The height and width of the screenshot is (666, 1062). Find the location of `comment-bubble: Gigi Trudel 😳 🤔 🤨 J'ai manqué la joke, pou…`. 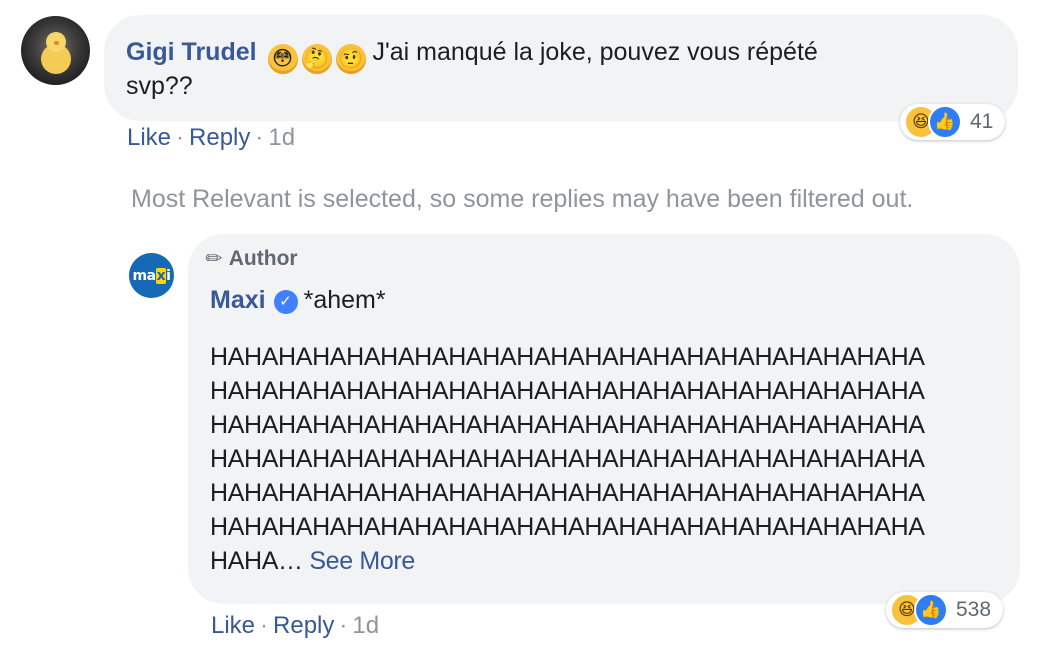

comment-bubble: Gigi Trudel 😳 🤔 🤨 J'ai manqué la joke, pou… is located at coordinates (561, 68).